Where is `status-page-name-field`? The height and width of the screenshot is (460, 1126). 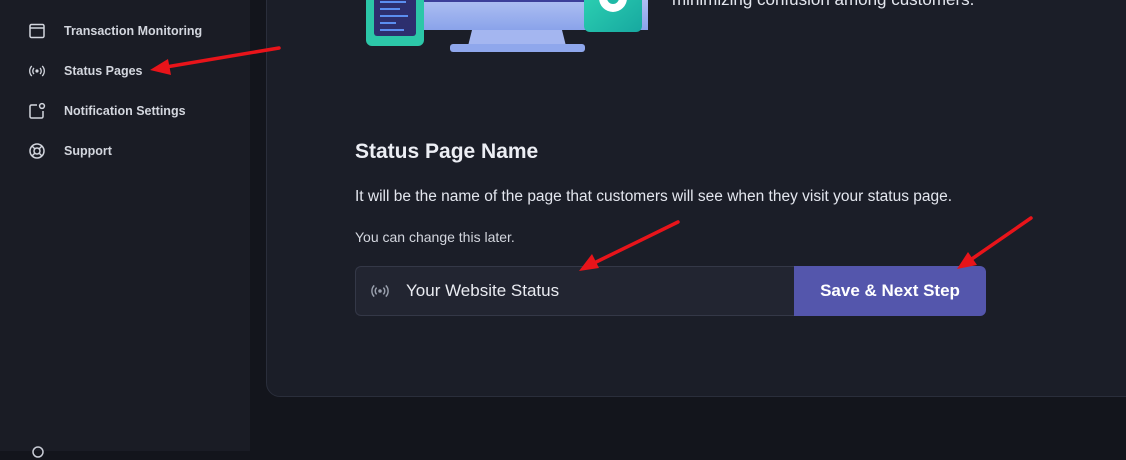
status-page-name-field is located at coordinates (575, 291).